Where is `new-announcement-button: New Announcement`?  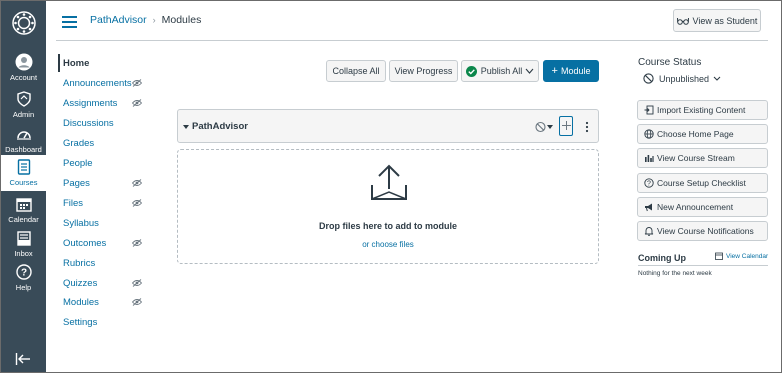 new-announcement-button: New Announcement is located at coordinates (702, 207).